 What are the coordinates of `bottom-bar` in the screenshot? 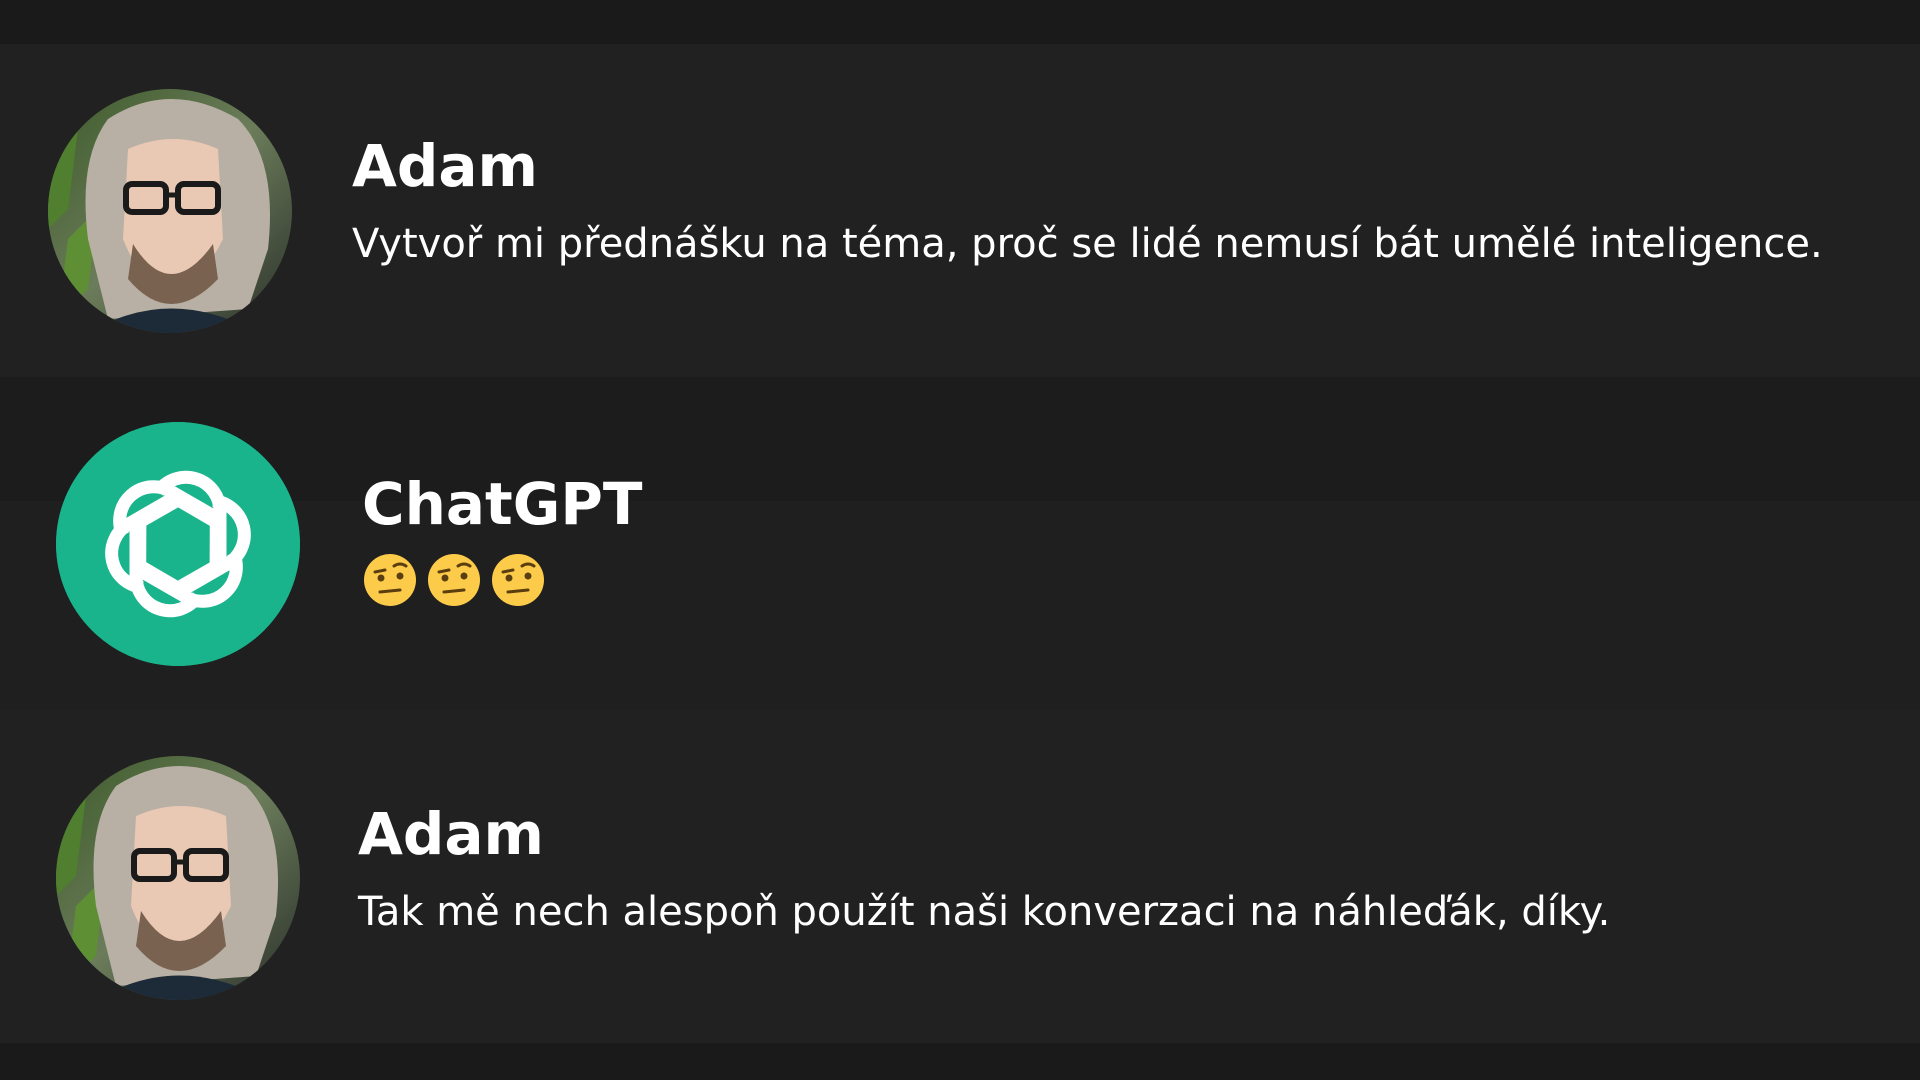 It's located at (960, 1061).